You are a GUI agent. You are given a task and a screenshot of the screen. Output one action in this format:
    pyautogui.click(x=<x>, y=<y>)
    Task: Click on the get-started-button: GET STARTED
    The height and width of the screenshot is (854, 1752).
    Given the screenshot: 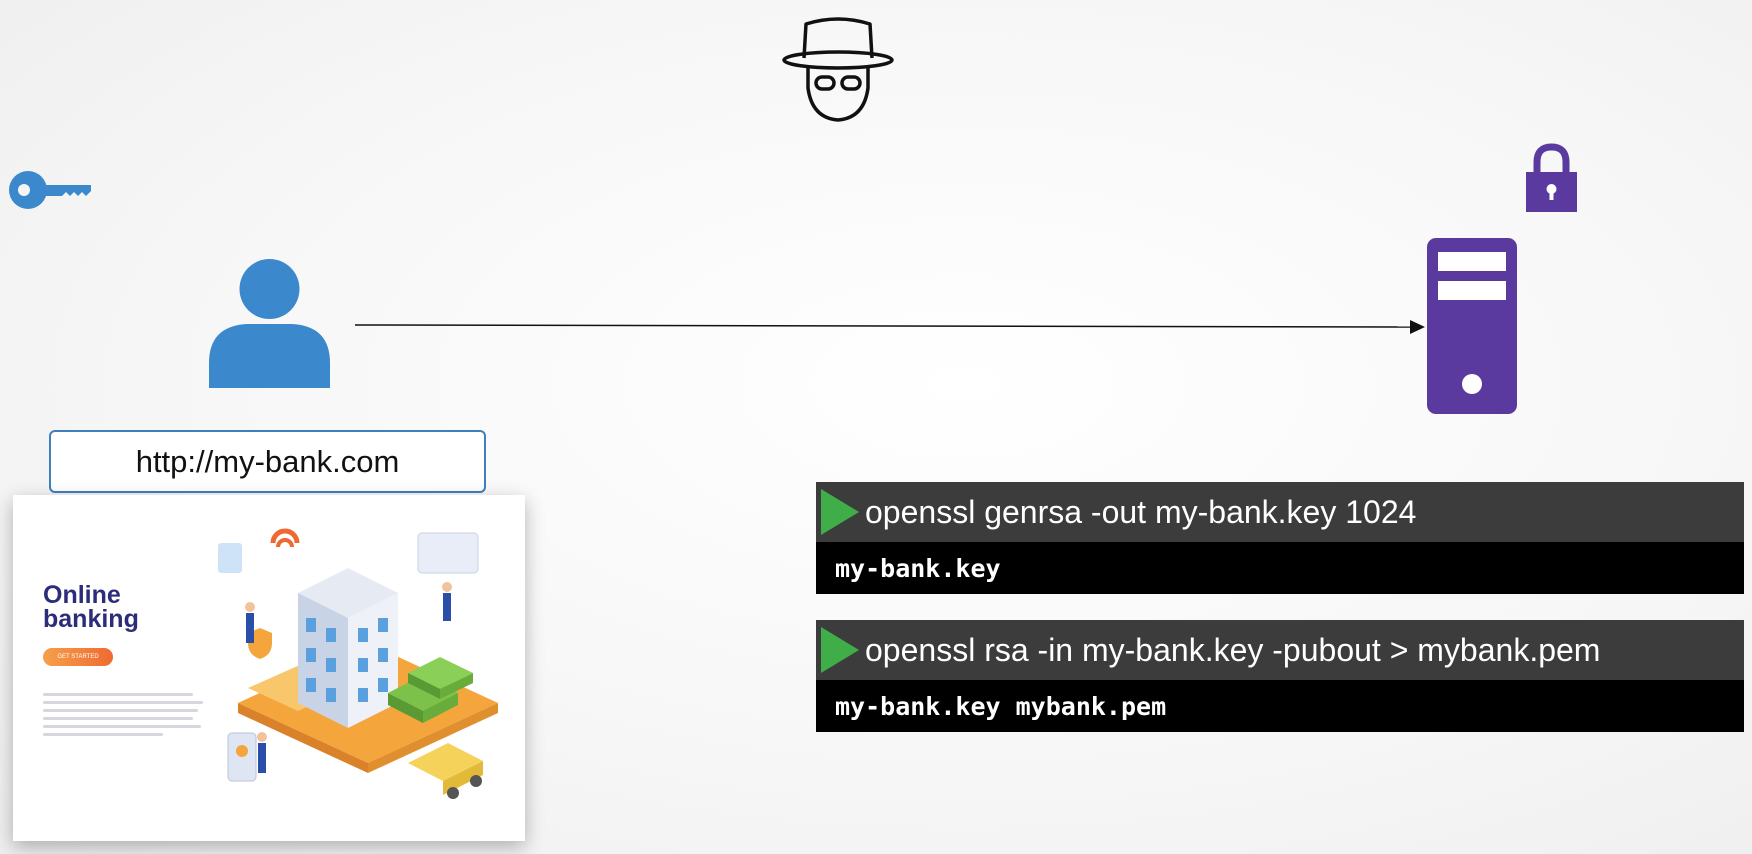 What is the action you would take?
    pyautogui.click(x=78, y=657)
    